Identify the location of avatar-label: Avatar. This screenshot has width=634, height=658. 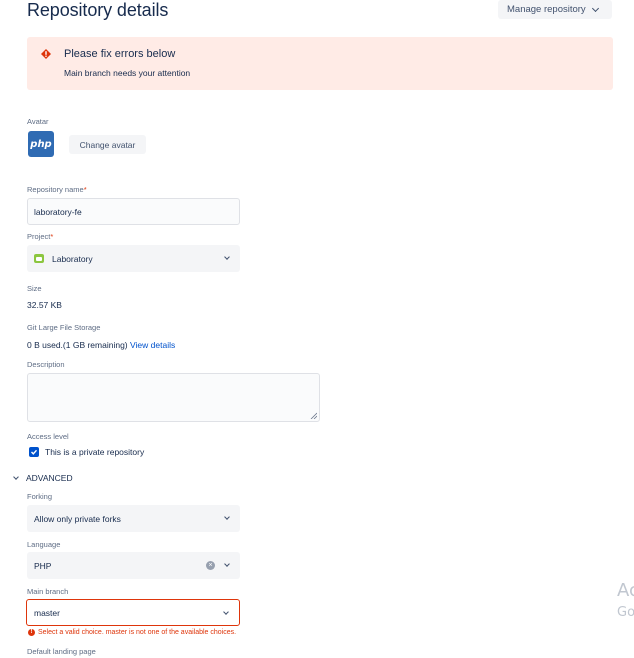
(38, 121).